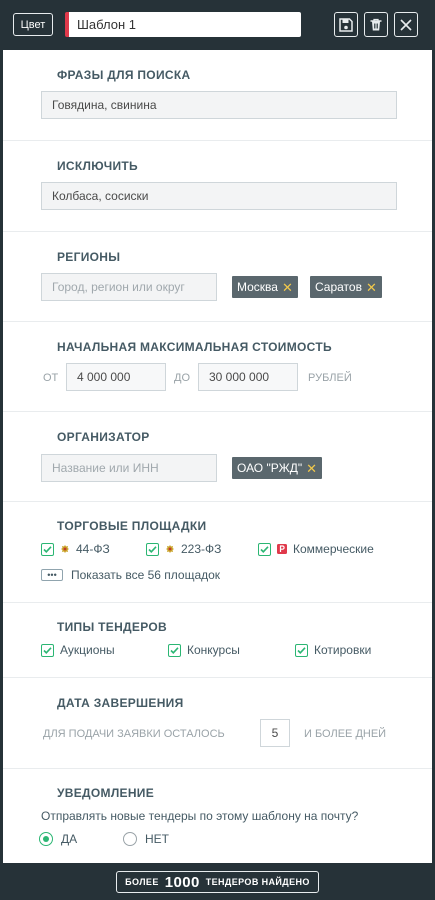 The image size is (435, 900). Describe the element at coordinates (182, 378) in the screenshot. I see `price-to-label: до` at that location.